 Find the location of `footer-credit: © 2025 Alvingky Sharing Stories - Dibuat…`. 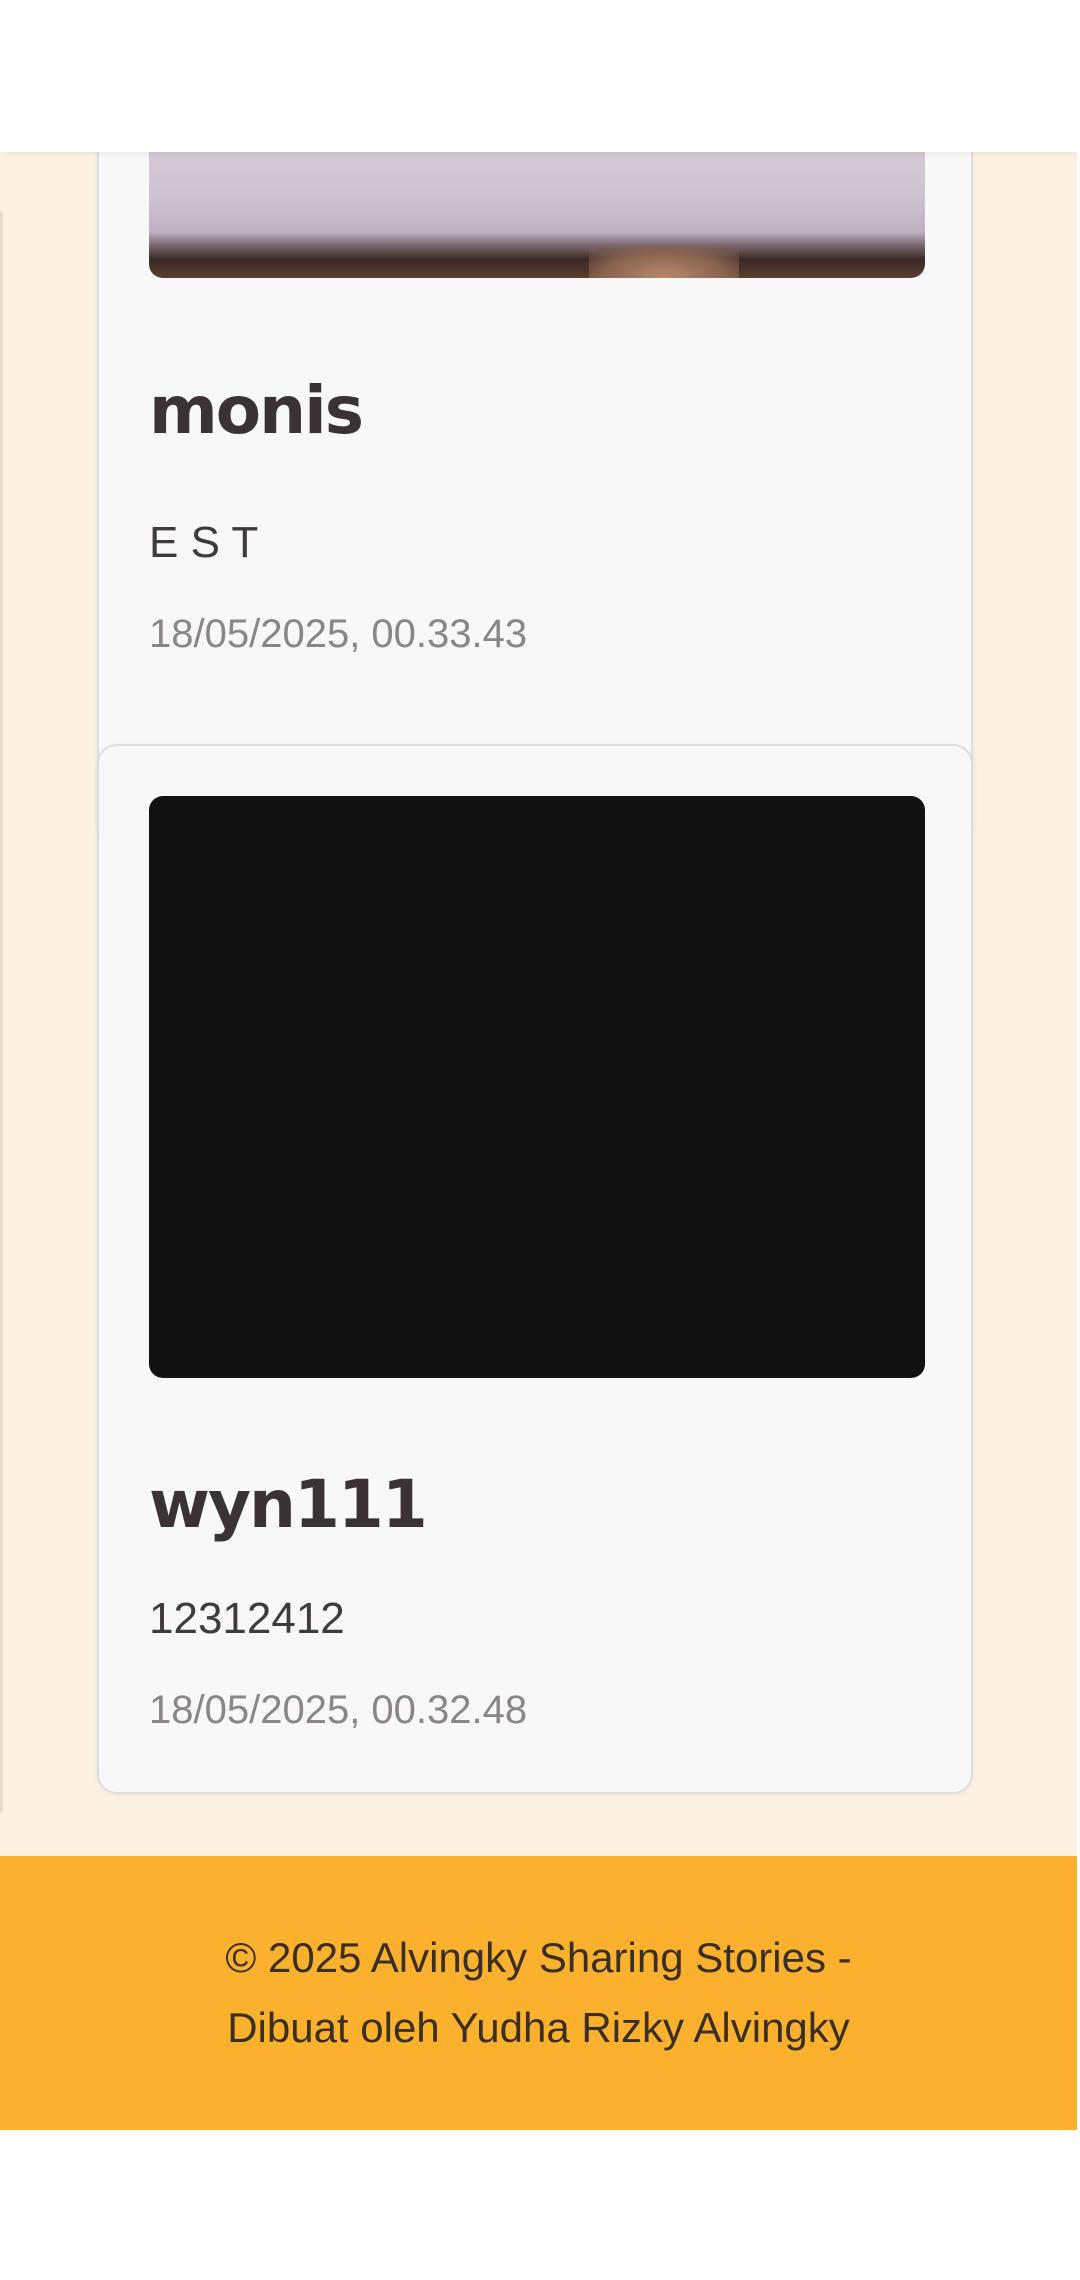

footer-credit: © 2025 Alvingky Sharing Stories - Dibuat… is located at coordinates (539, 1993).